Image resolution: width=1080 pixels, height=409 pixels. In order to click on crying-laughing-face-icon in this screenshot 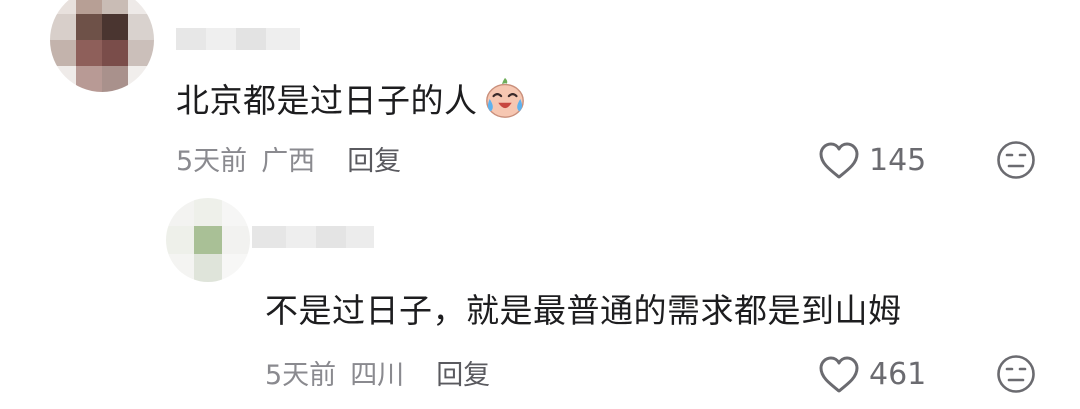, I will do `click(504, 97)`.